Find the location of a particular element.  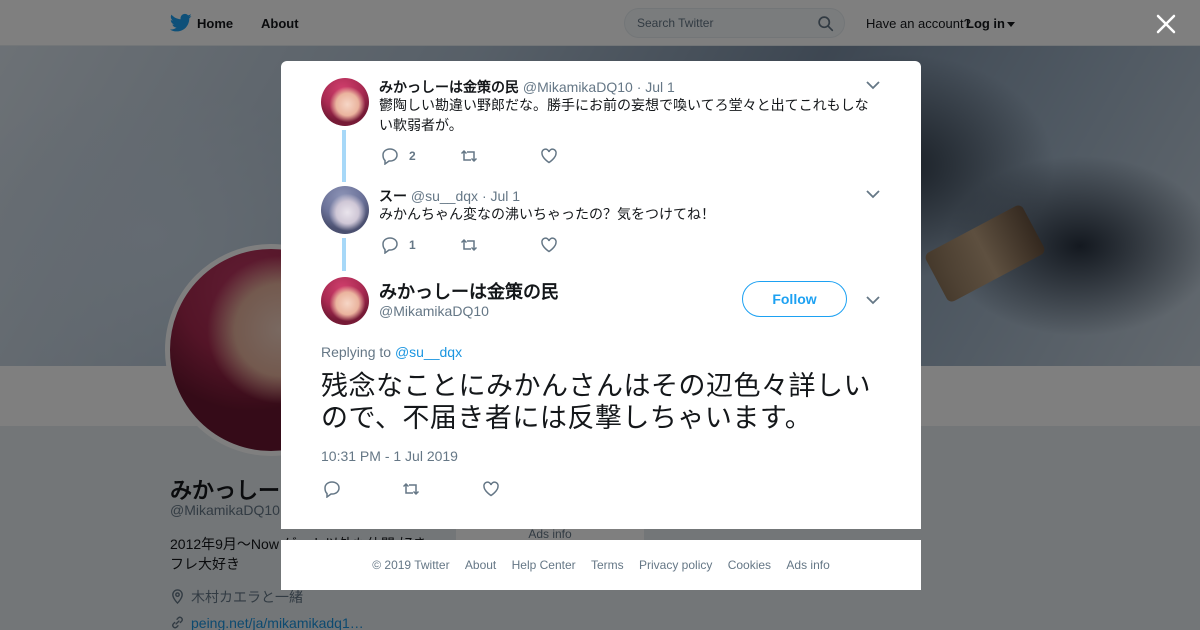

reply-count: 1 is located at coordinates (412, 245).